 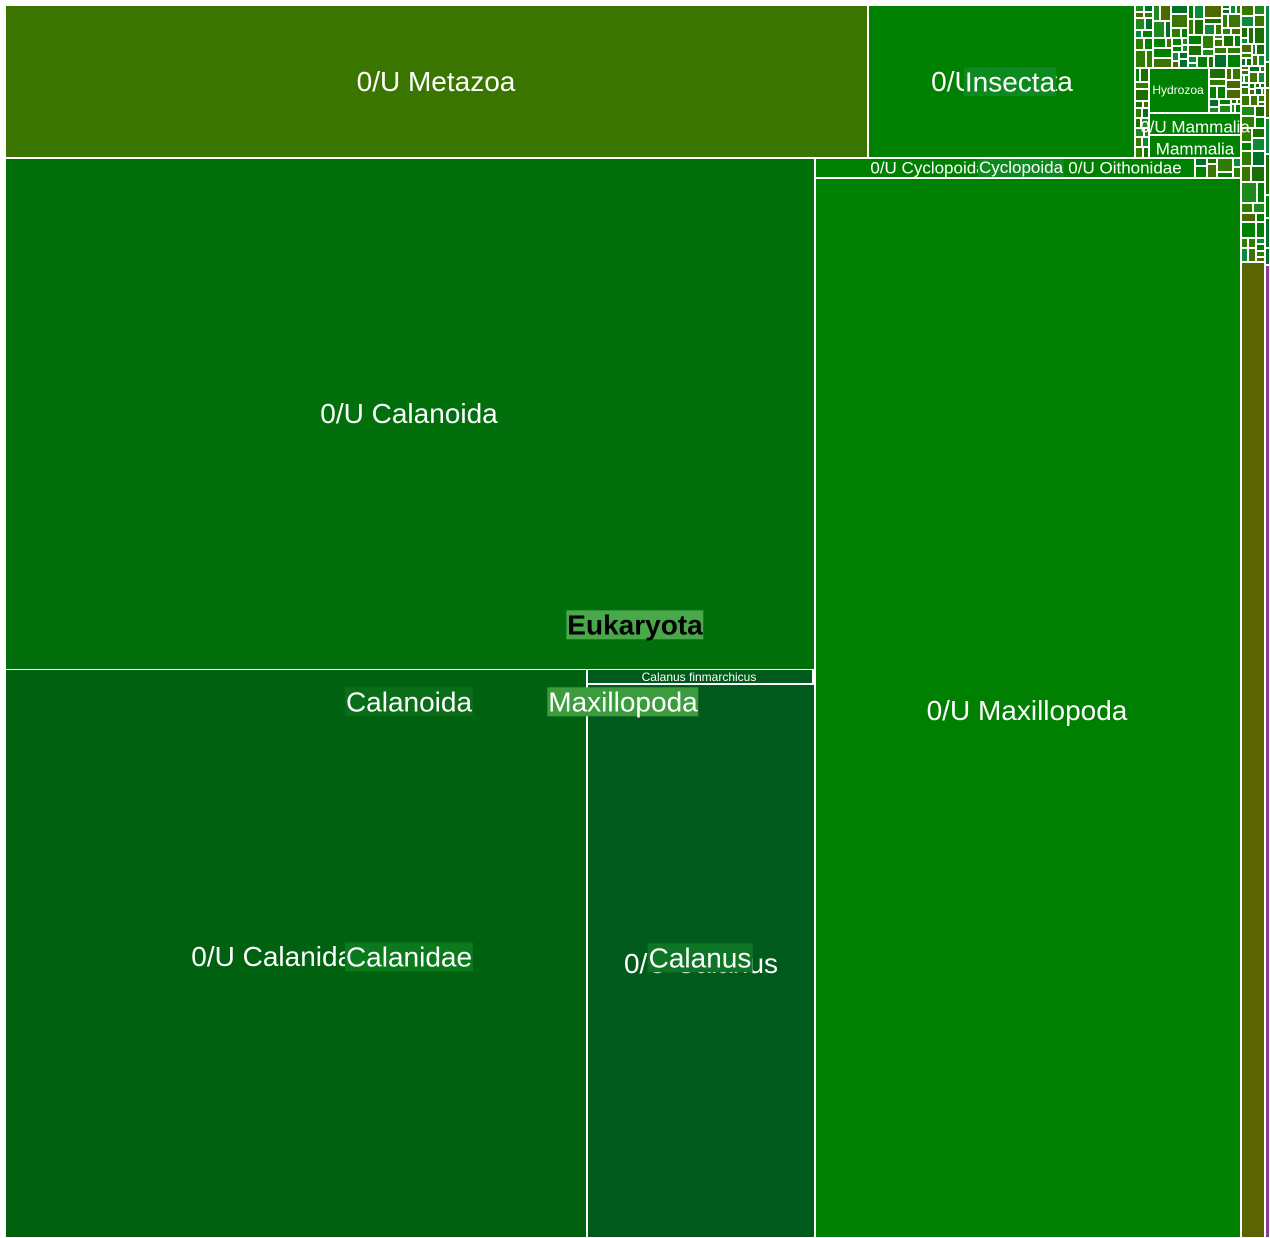 What do you see at coordinates (1253, 750) in the screenshot?
I see `treemap-cell-other-dark` at bounding box center [1253, 750].